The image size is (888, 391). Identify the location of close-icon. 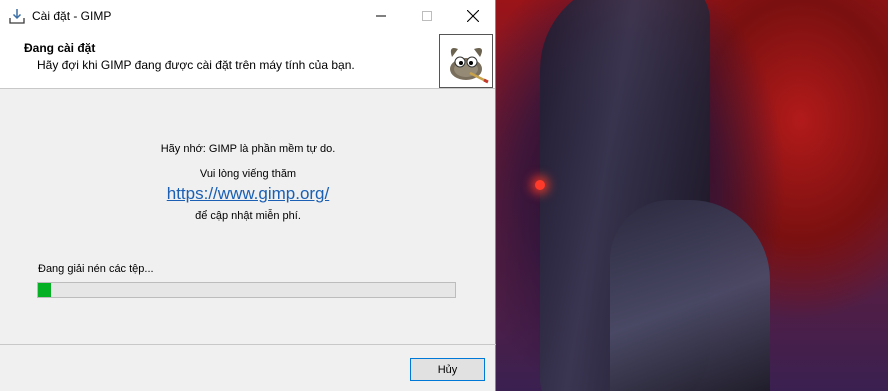
(473, 15).